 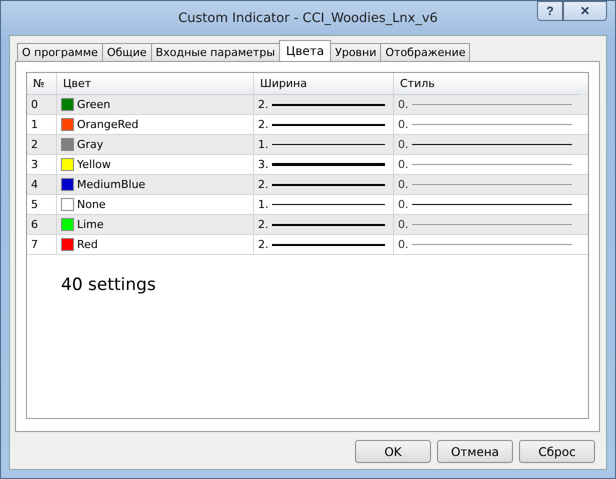 What do you see at coordinates (108, 284) in the screenshot?
I see `settings-count: 40 settings` at bounding box center [108, 284].